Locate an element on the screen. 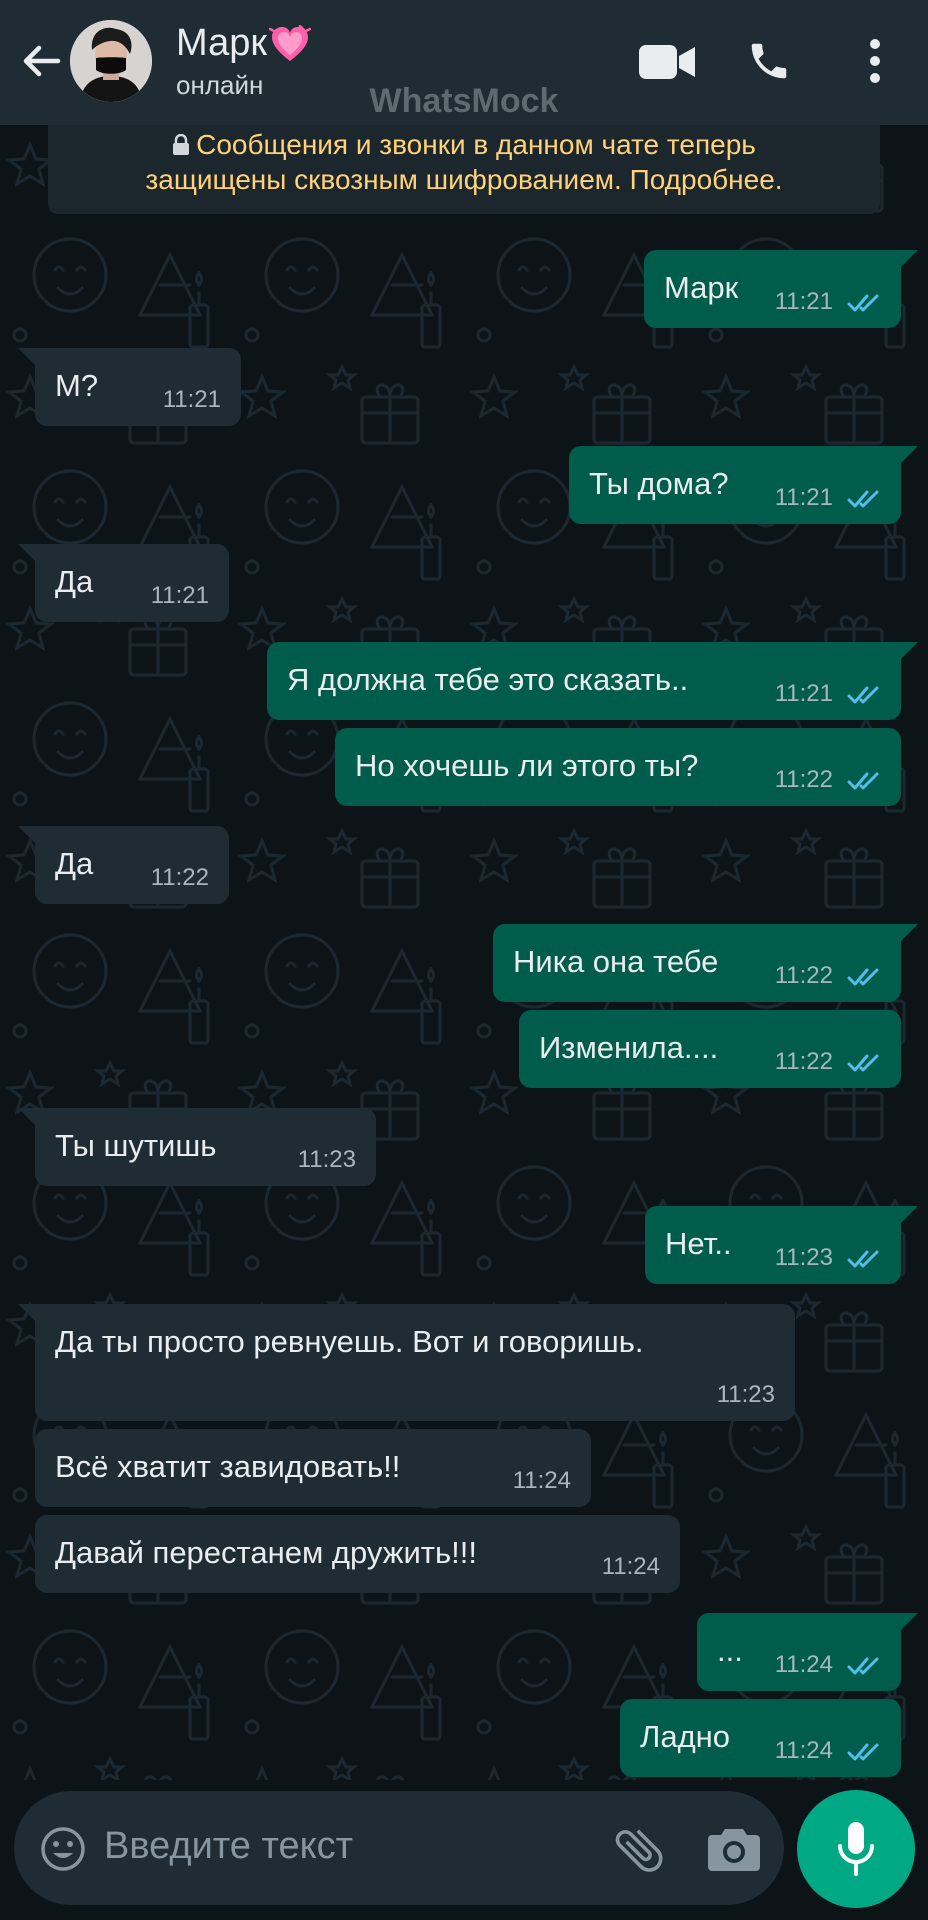 This screenshot has width=928, height=1920. mic-button is located at coordinates (856, 1849).